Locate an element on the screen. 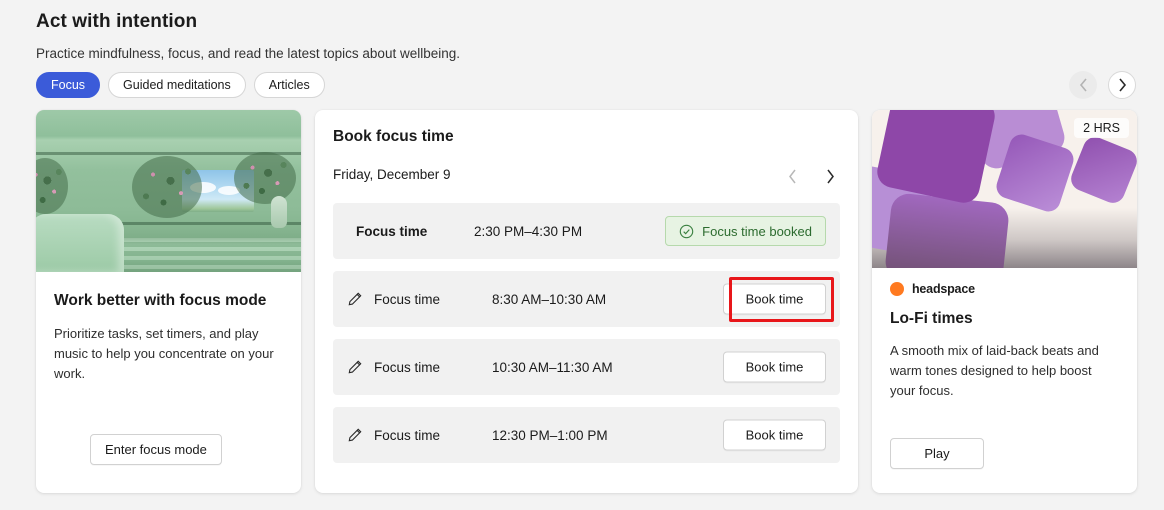  slot-time: 12:30 PM–1:00 PM is located at coordinates (550, 435).